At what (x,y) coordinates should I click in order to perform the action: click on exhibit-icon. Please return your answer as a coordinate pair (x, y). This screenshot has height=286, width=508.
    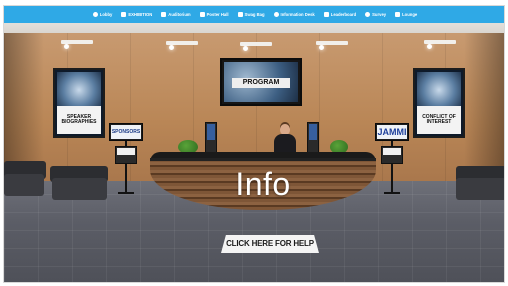
    Looking at the image, I should click on (124, 14).